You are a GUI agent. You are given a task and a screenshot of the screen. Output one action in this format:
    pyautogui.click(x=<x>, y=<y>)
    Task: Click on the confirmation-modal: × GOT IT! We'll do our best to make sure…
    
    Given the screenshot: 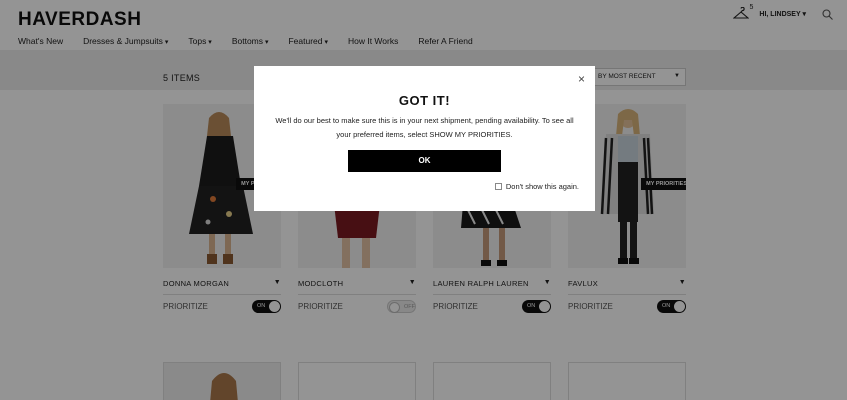 What is the action you would take?
    pyautogui.click(x=424, y=138)
    